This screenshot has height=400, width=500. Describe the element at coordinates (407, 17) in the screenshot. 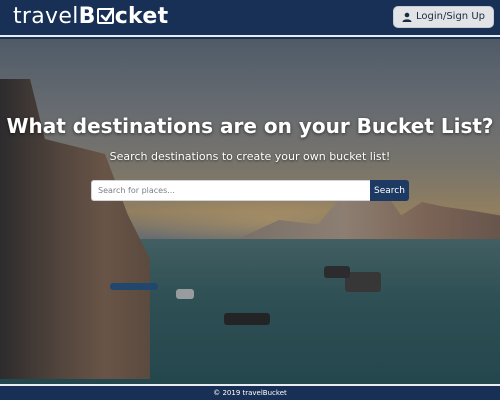

I see `user-icon` at that location.